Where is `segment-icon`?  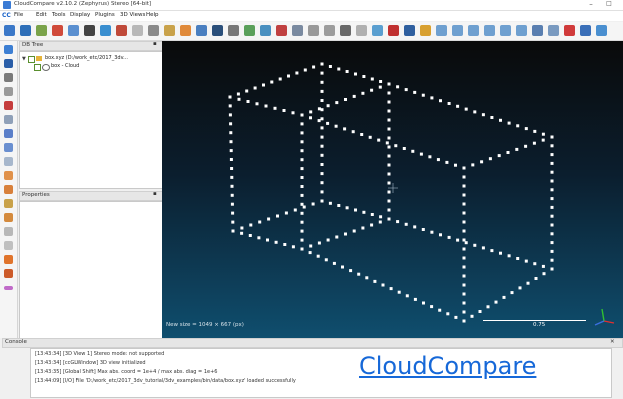 segment-icon is located at coordinates (185, 30).